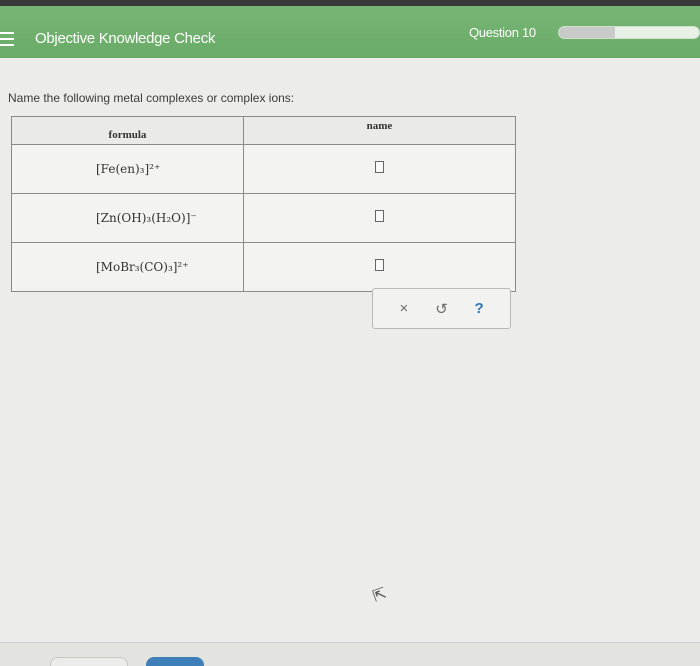 This screenshot has width=700, height=666. What do you see at coordinates (380, 595) in the screenshot?
I see `mouse-cursor-icon: ⇱` at bounding box center [380, 595].